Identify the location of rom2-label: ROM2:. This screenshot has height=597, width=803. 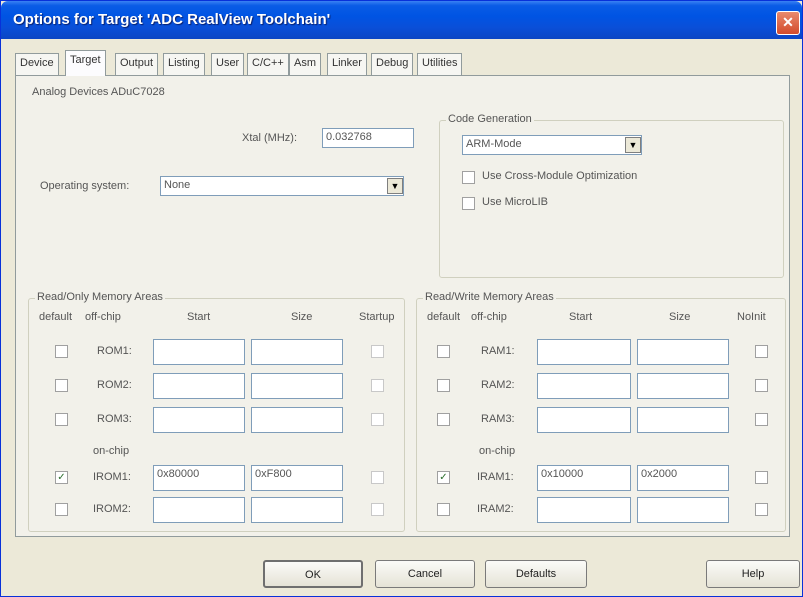
(114, 385).